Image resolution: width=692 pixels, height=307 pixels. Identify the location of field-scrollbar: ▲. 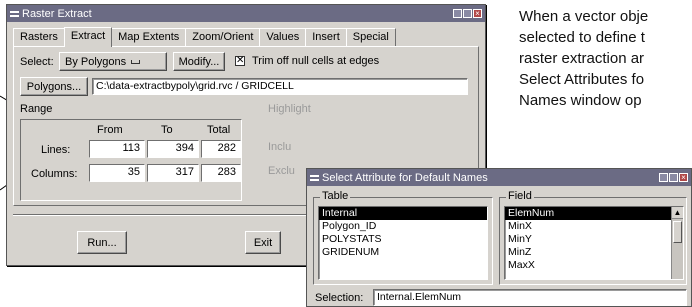
(677, 243).